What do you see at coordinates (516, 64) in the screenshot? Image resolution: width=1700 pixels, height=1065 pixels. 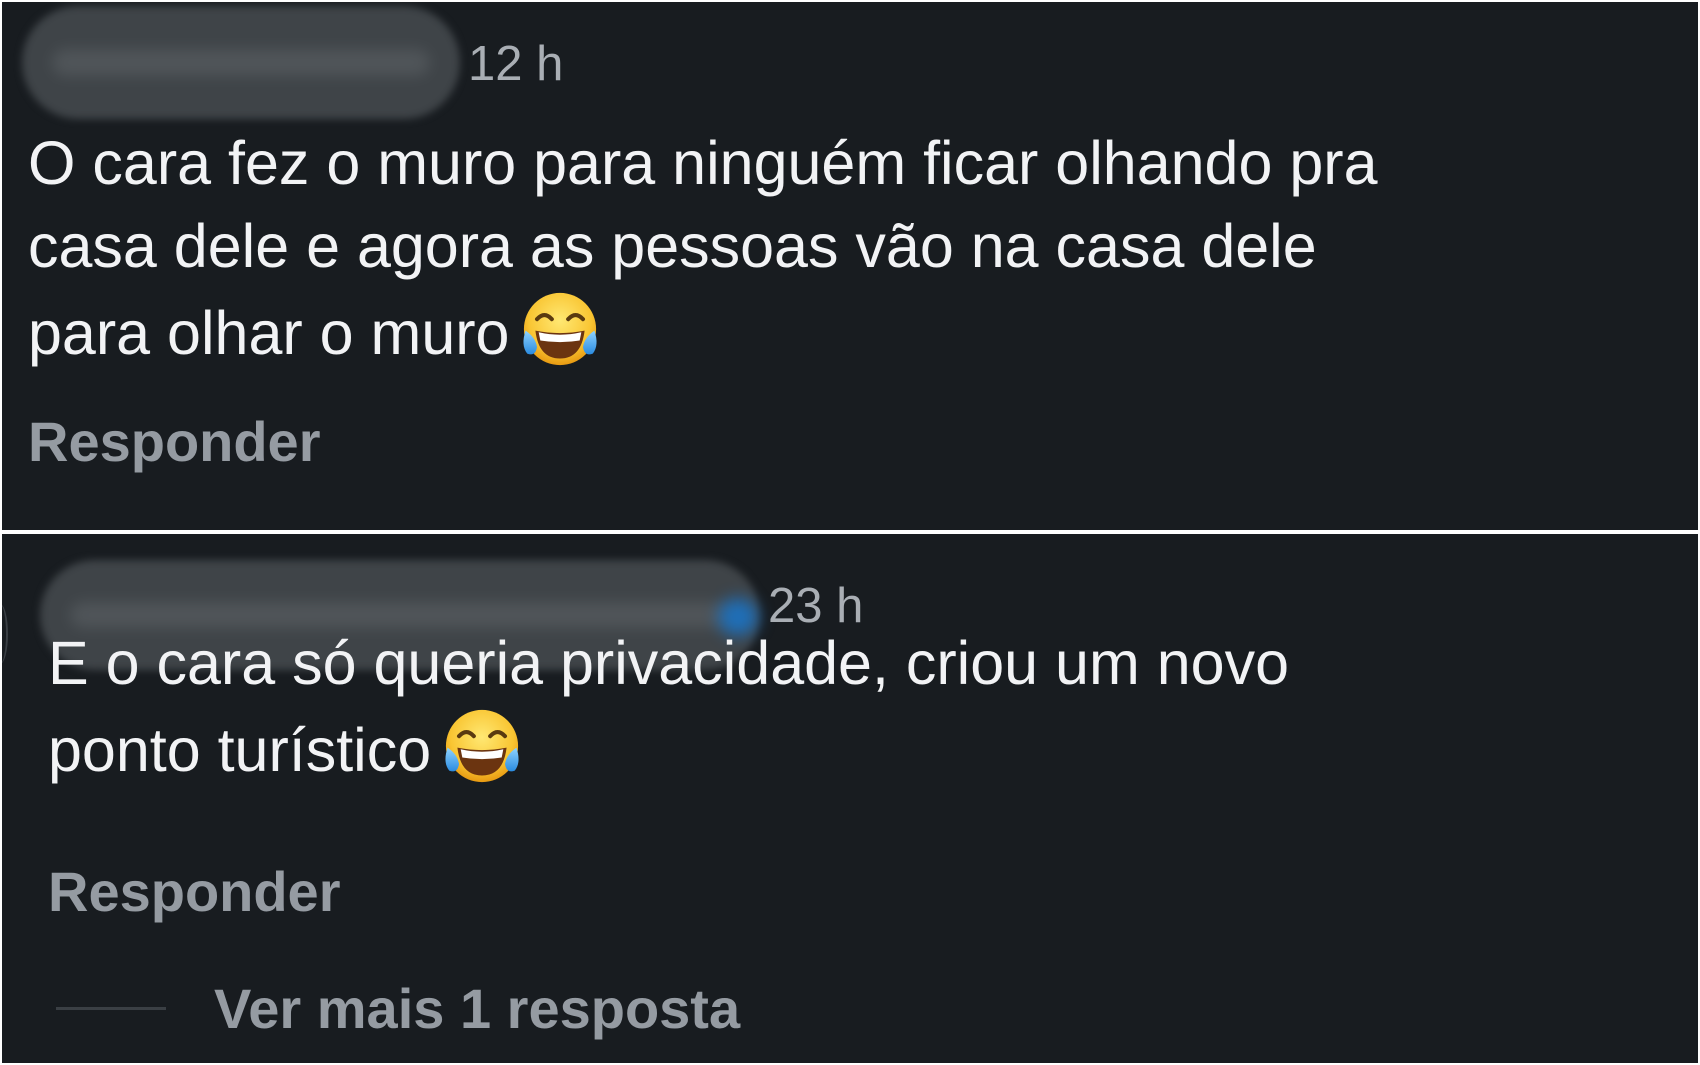 I see `comment-timestamp: 12 h` at bounding box center [516, 64].